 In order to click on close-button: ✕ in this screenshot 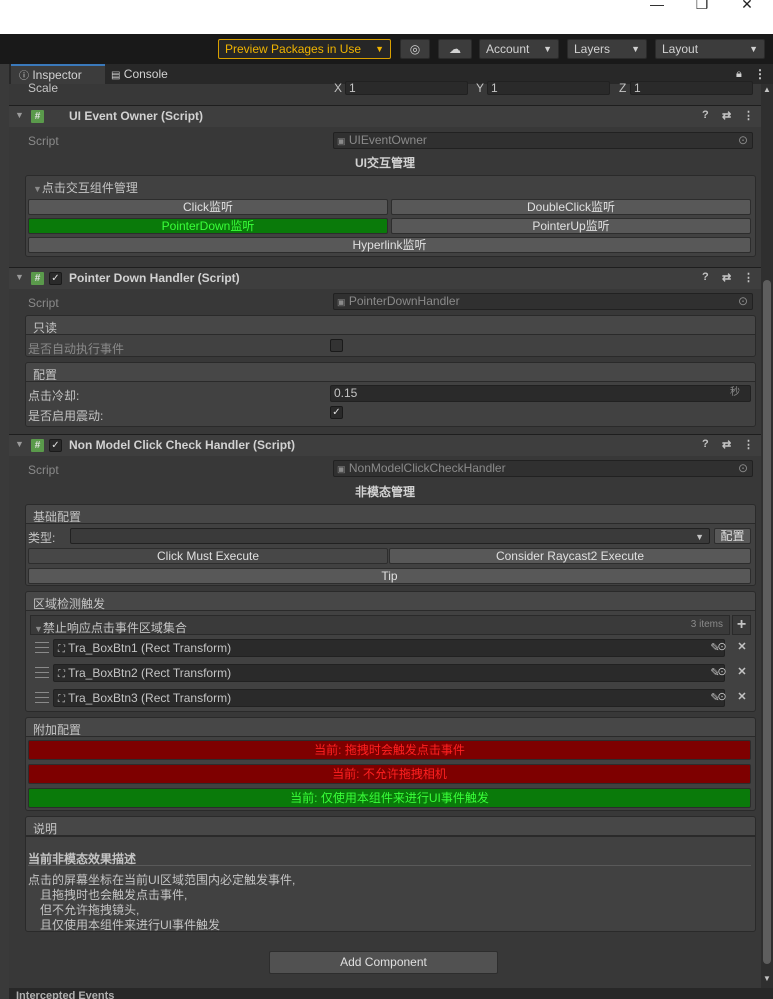, I will do `click(747, 6)`.